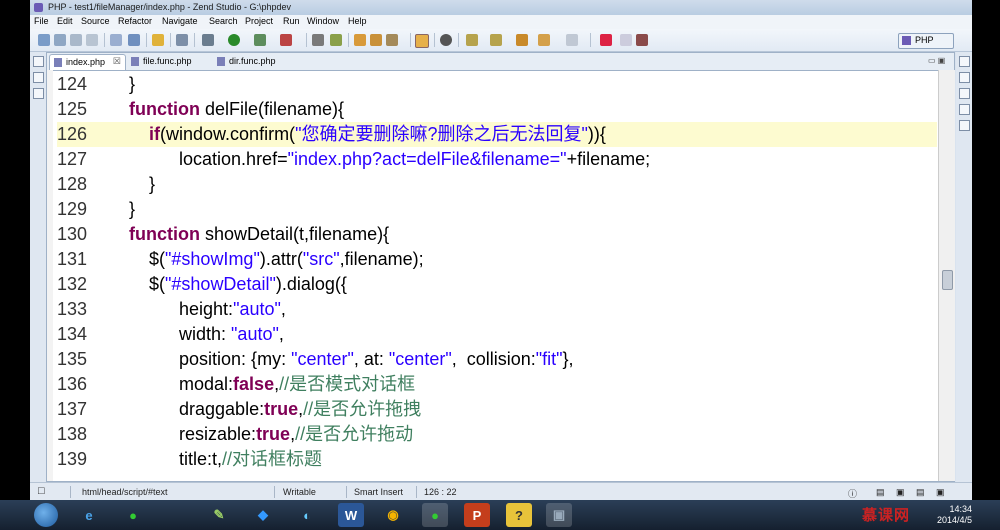 The image size is (1000, 530). I want to click on taskbar-app-blue: ◆, so click(263, 515).